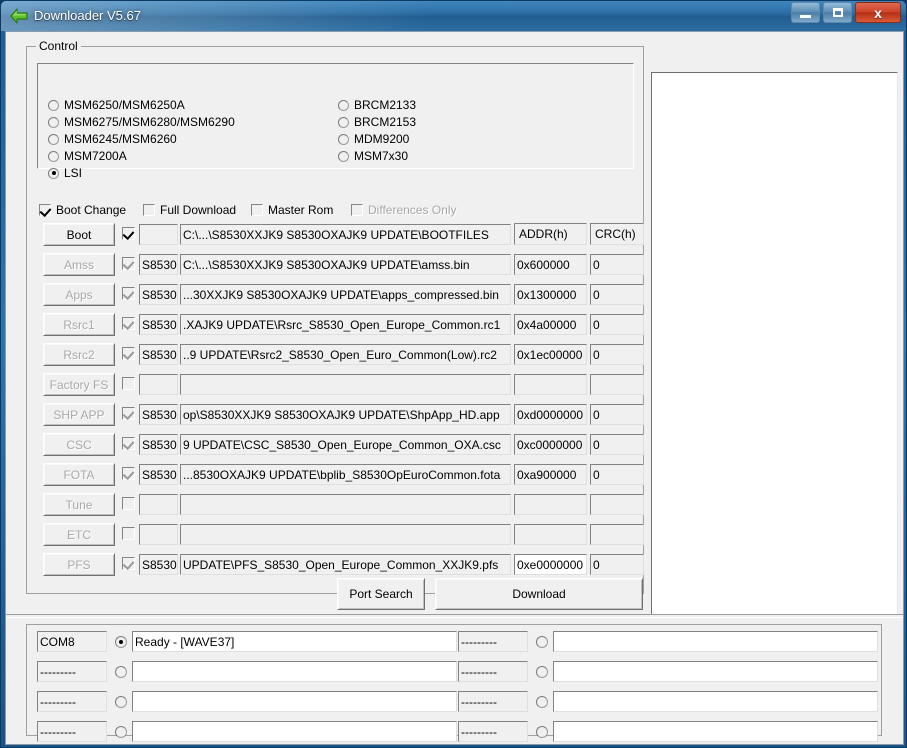 The width and height of the screenshot is (907, 748). What do you see at coordinates (345, 534) in the screenshot?
I see `file-row-path-etc` at bounding box center [345, 534].